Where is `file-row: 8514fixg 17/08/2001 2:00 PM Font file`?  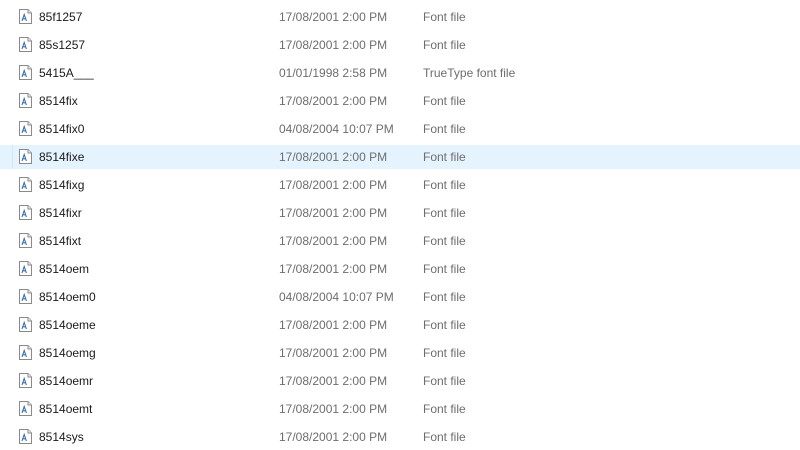
file-row: 8514fixg 17/08/2001 2:00 PM Font file is located at coordinates (400, 185).